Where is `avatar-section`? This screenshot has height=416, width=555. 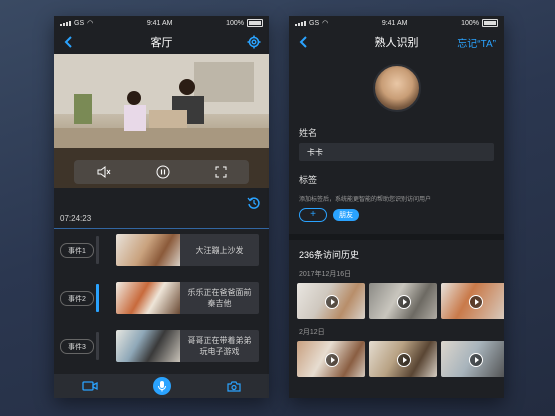 avatar-section is located at coordinates (396, 84).